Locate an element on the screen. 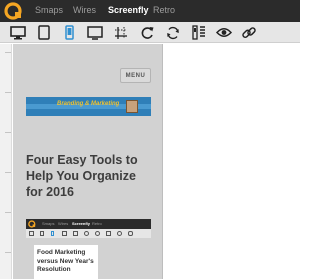  link-icon is located at coordinates (249, 32).